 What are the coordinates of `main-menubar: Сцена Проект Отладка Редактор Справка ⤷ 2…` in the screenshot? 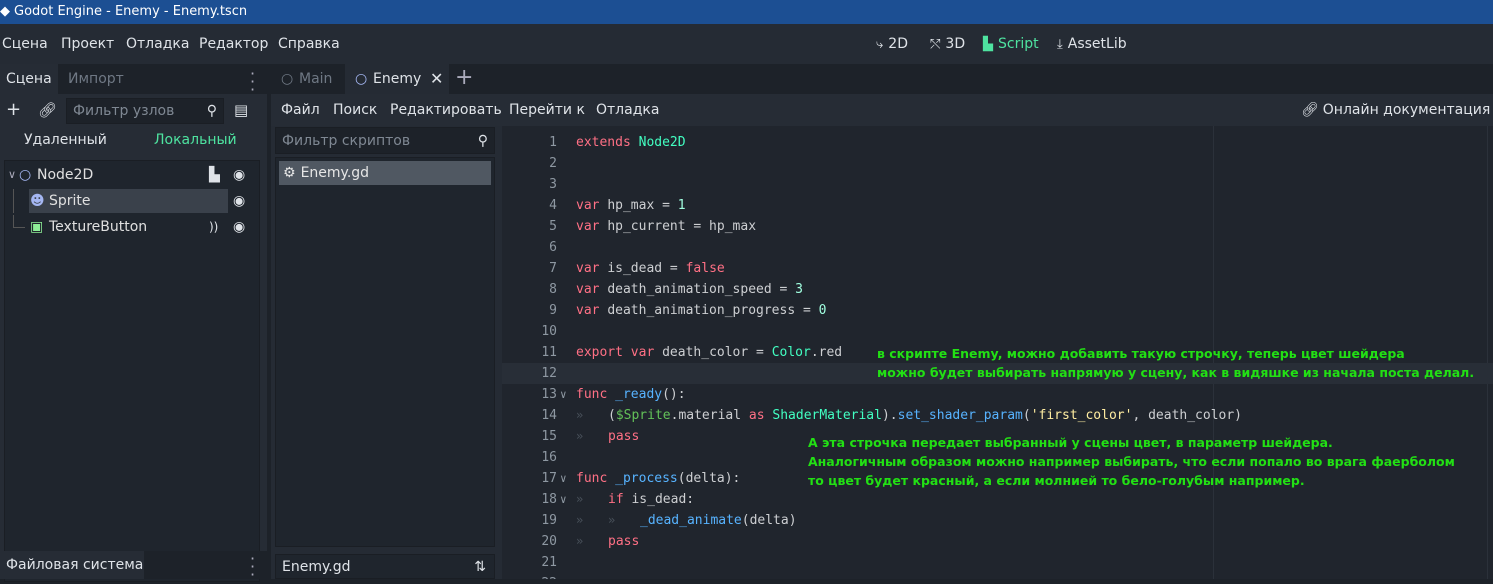 It's located at (746, 44).